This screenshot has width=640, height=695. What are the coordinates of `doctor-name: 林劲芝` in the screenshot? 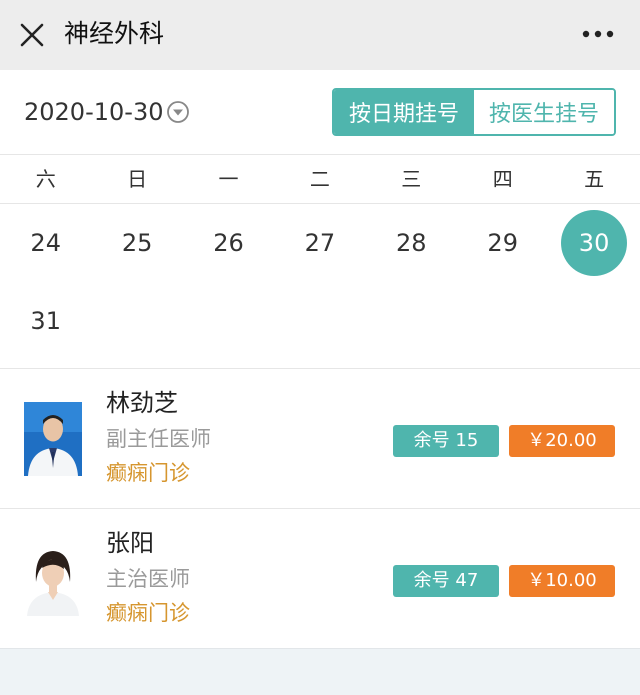 It's located at (142, 403).